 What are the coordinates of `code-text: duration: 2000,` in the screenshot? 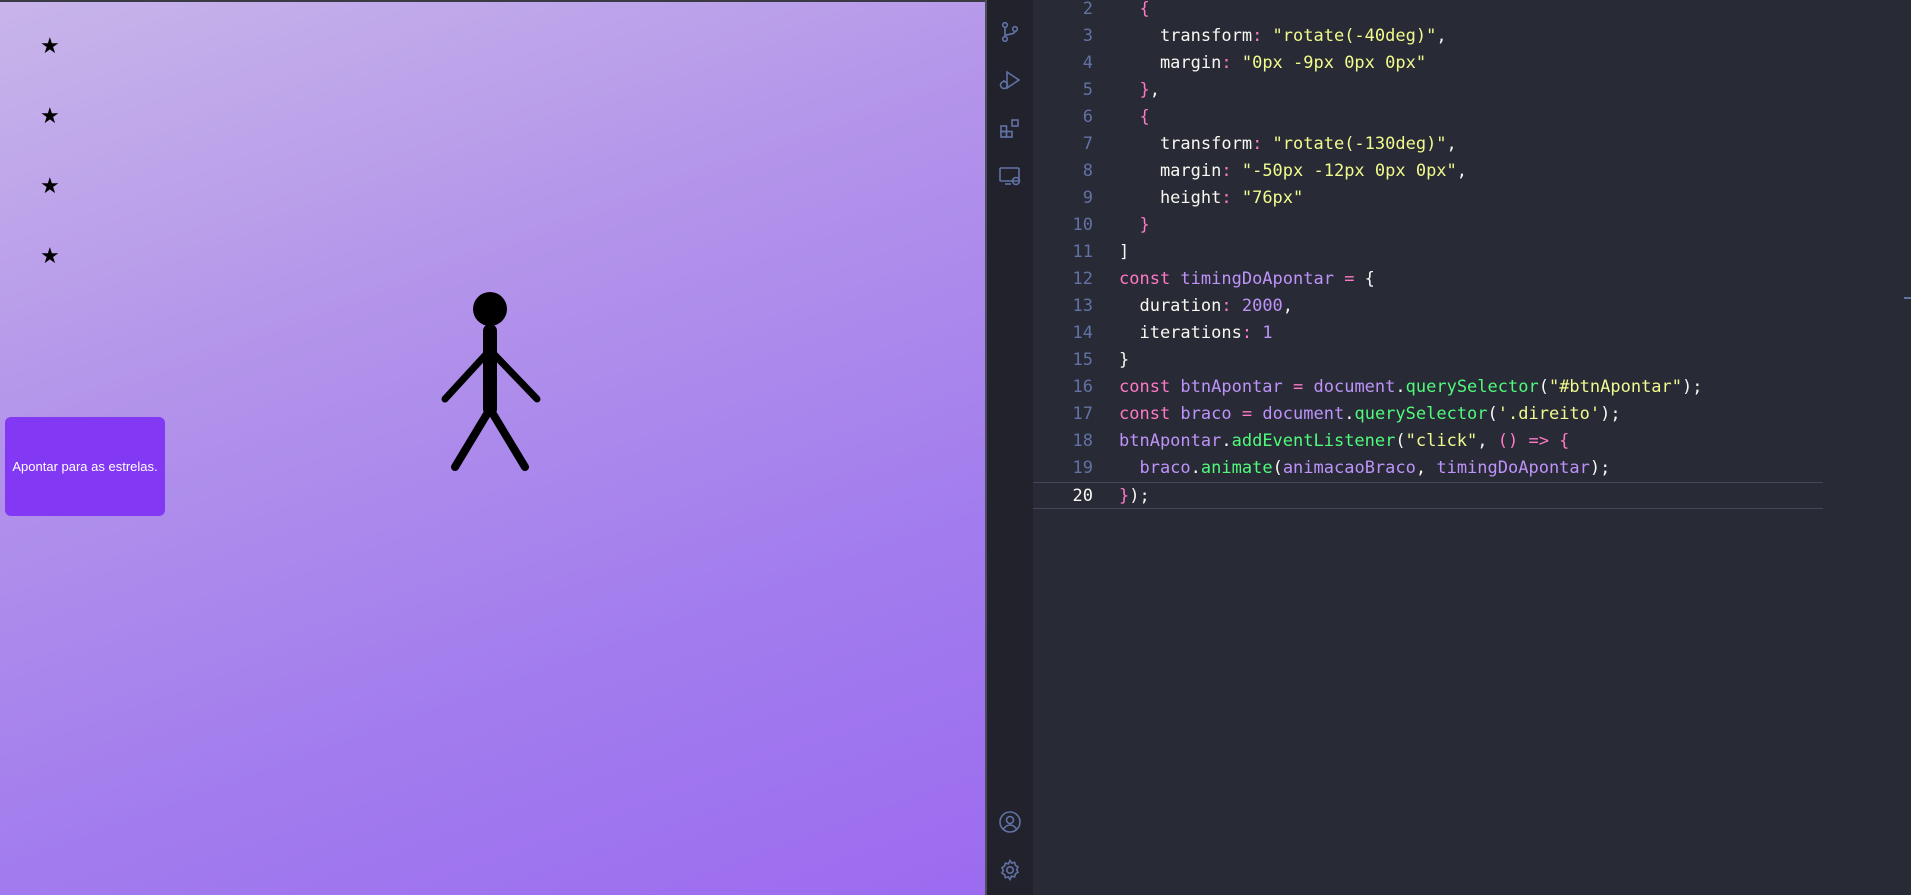 It's located at (1206, 306).